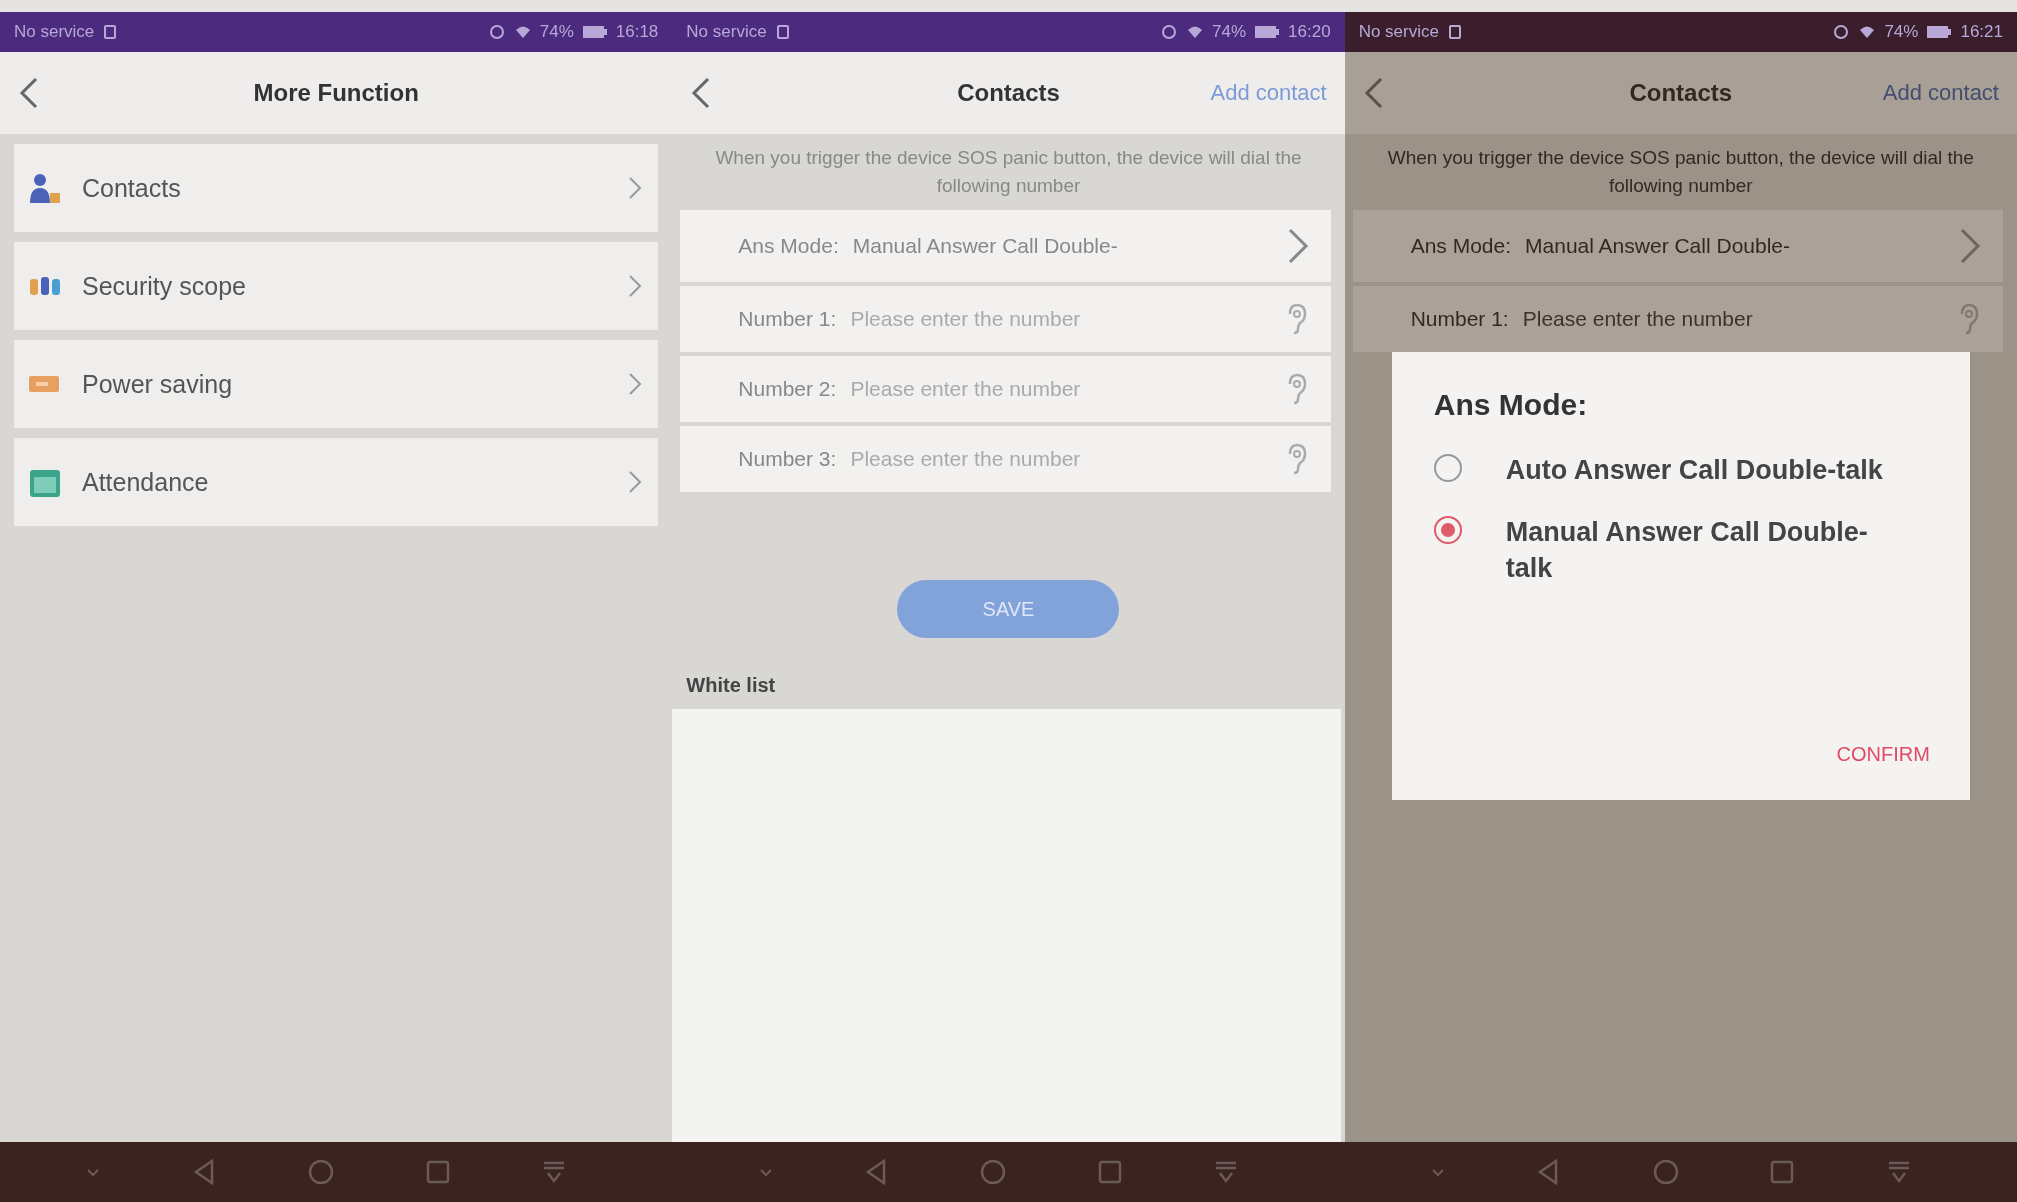 This screenshot has height=1202, width=2017. What do you see at coordinates (336, 93) in the screenshot?
I see `screen-title: More Function` at bounding box center [336, 93].